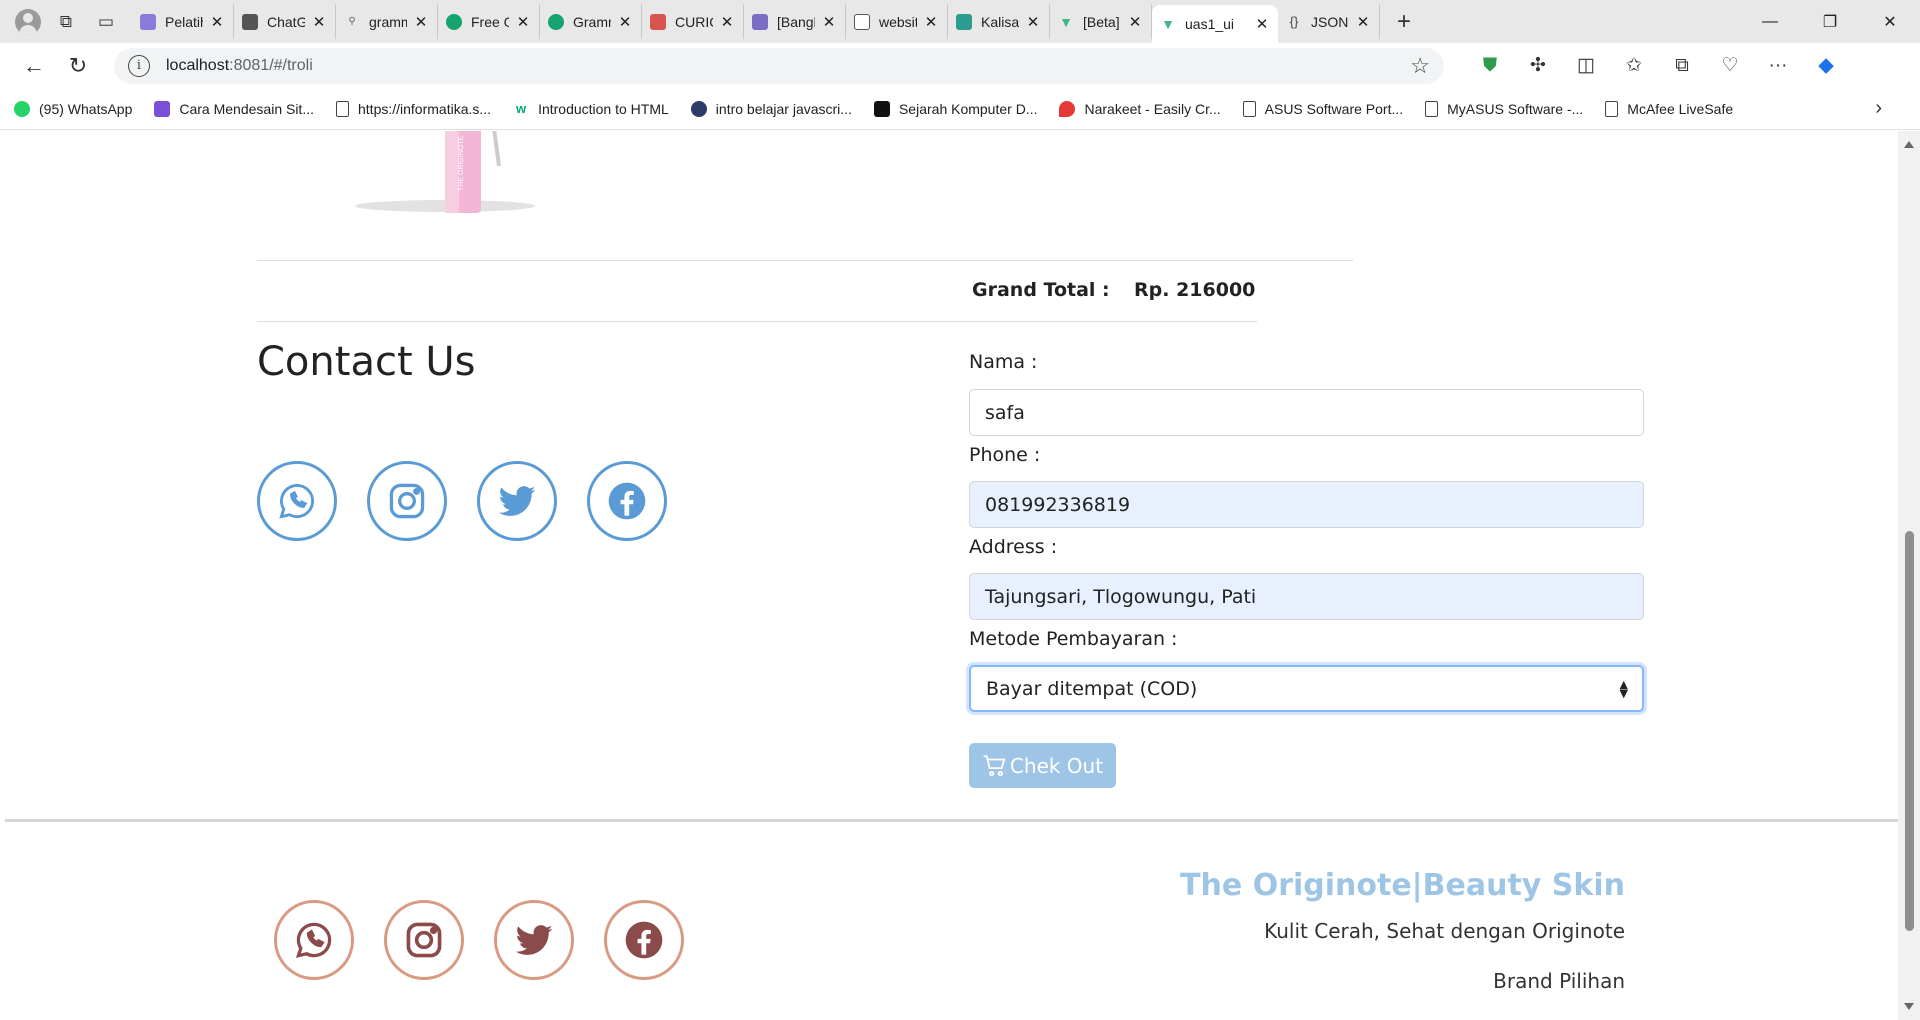 This screenshot has height=1020, width=1920. I want to click on tab: CURICU ✕, so click(693, 21).